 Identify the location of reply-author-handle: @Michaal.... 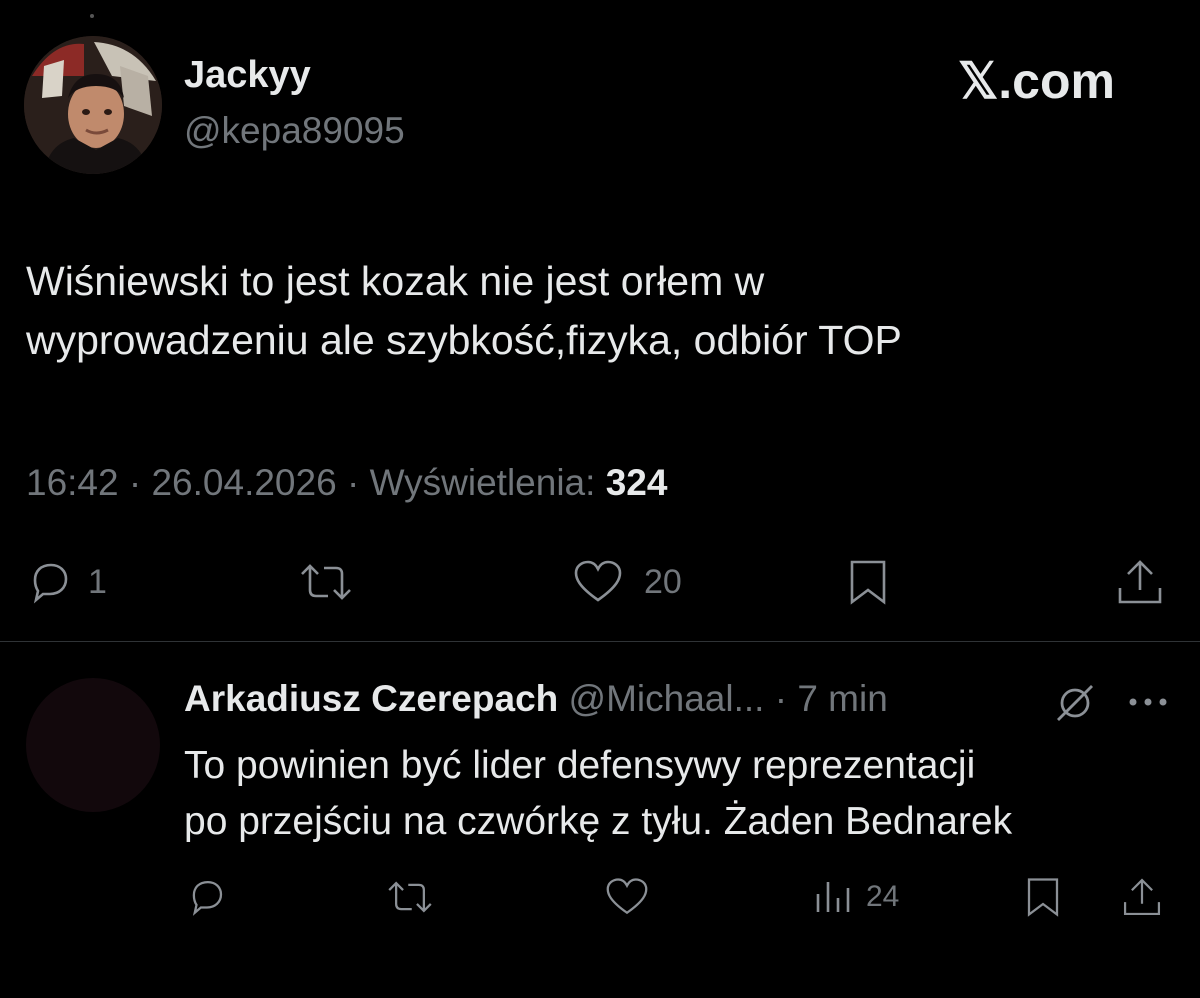
(667, 698).